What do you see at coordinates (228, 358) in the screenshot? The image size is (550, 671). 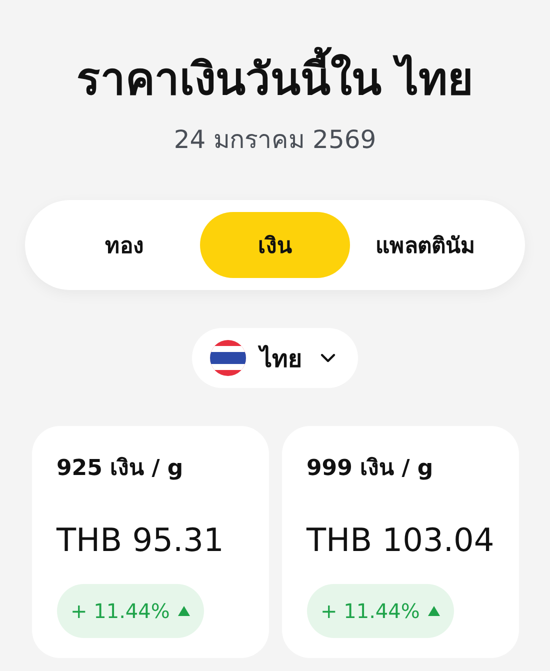 I see `flag-icon` at bounding box center [228, 358].